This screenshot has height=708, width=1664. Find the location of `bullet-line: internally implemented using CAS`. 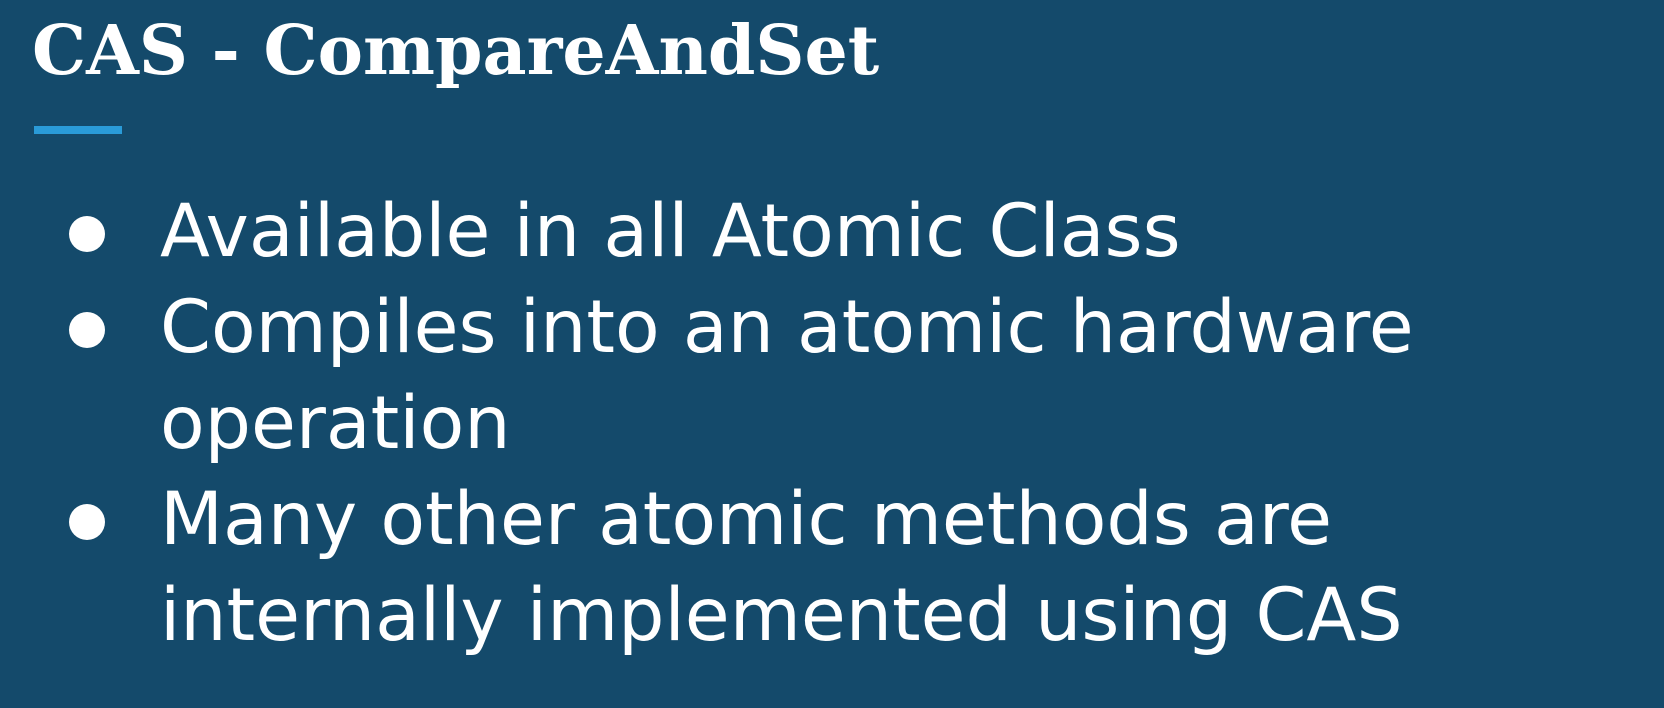

bullet-line: internally implemented using CAS is located at coordinates (781, 615).